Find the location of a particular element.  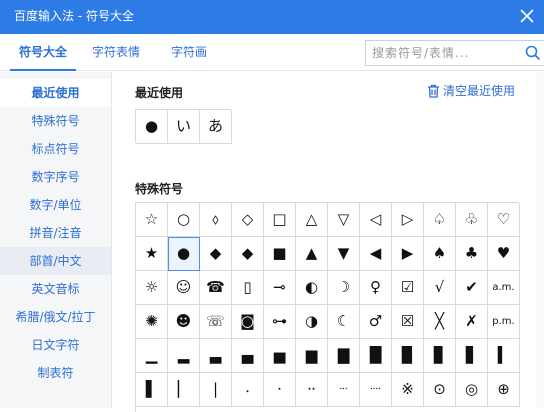

symbol-cell: ⬨ is located at coordinates (216, 220).